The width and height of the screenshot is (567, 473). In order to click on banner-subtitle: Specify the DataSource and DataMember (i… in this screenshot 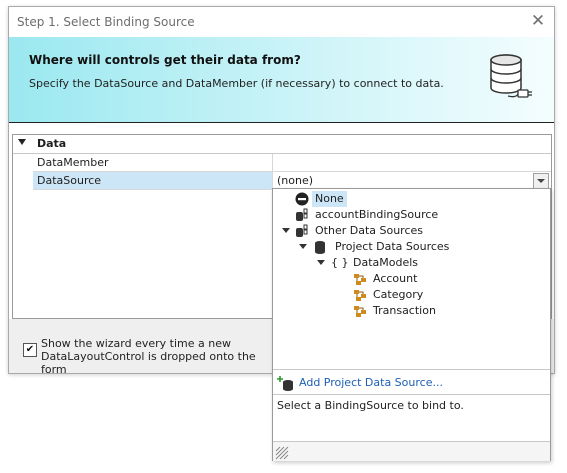, I will do `click(236, 83)`.